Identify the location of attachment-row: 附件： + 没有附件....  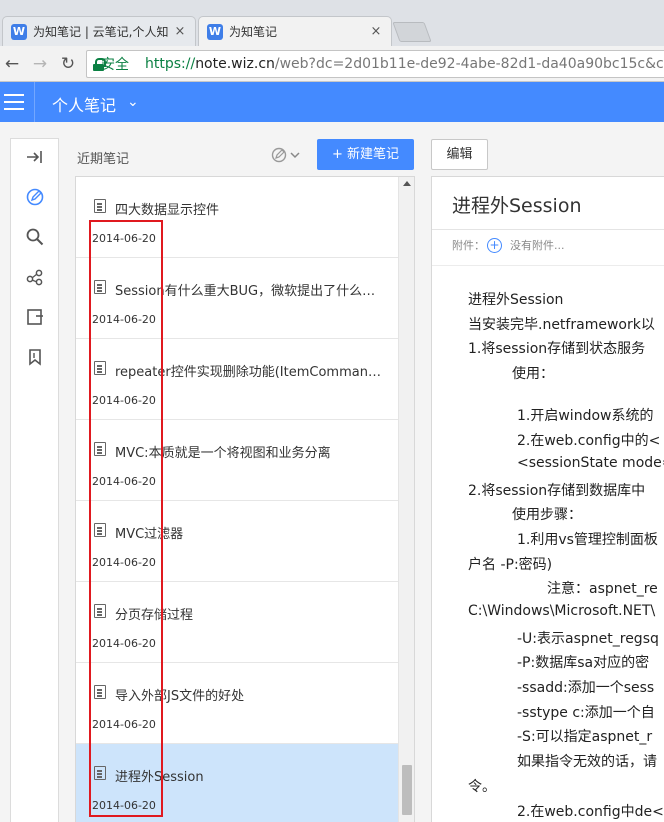
(508, 245).